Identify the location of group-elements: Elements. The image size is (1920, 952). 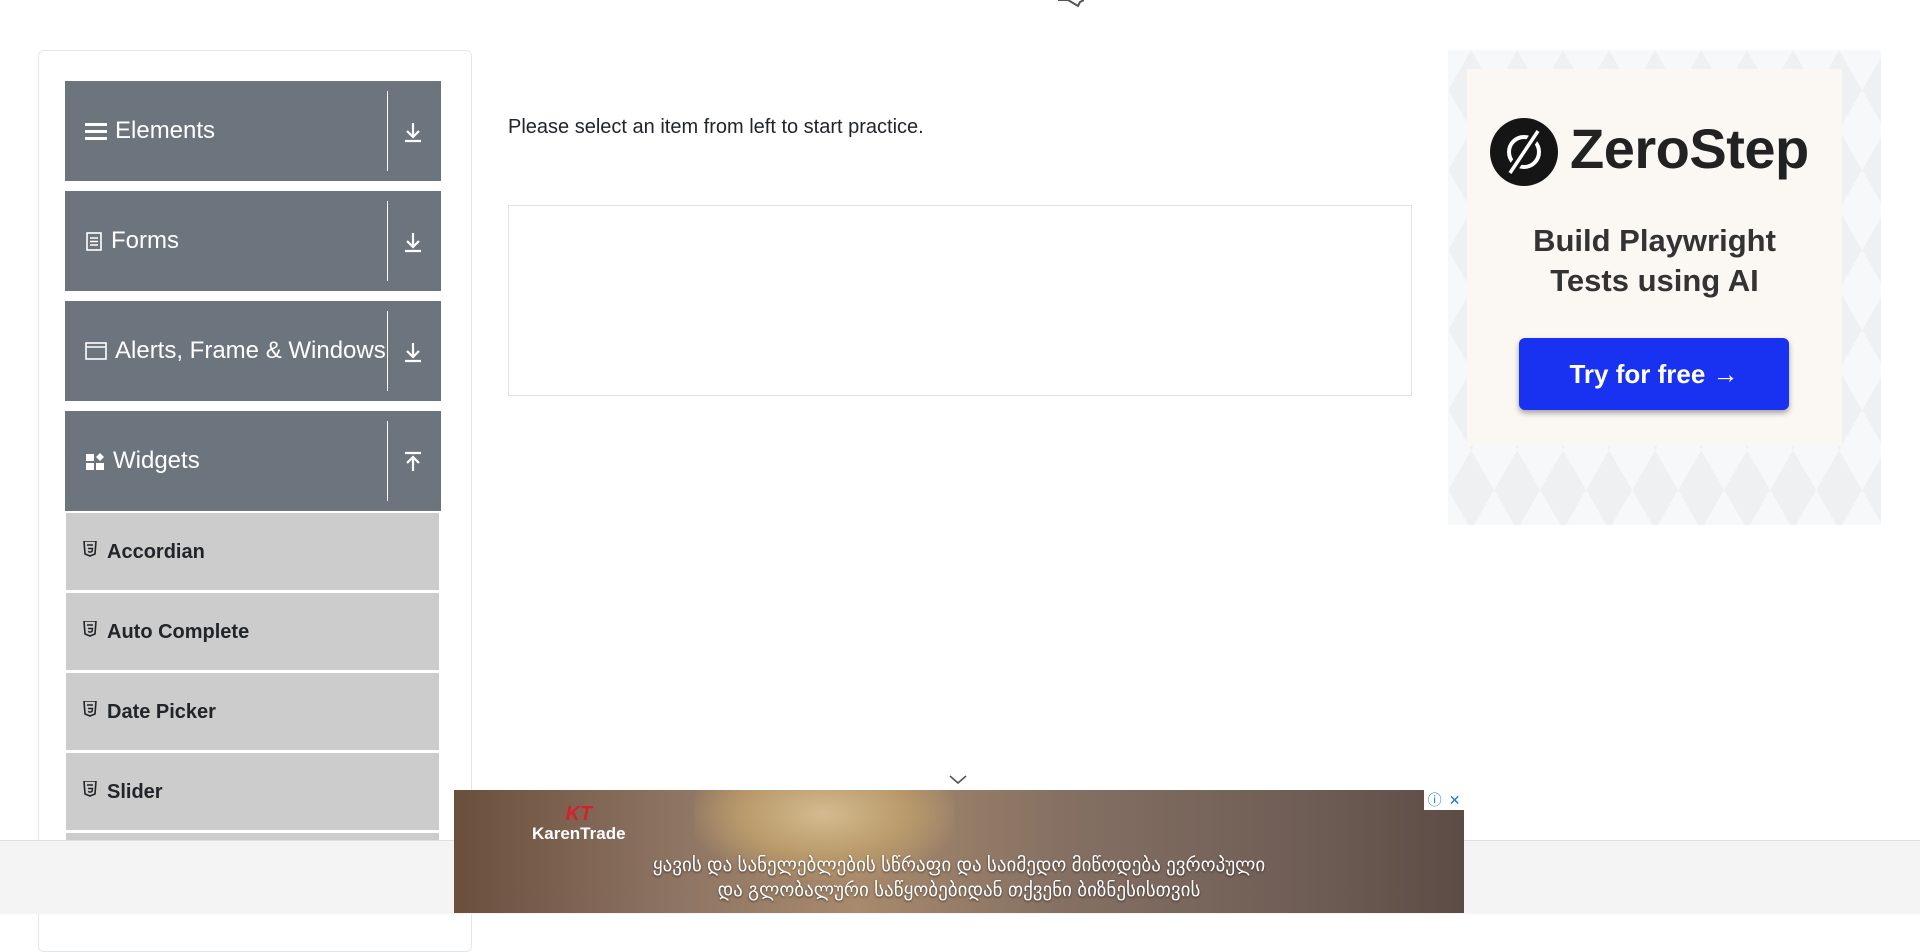
(253, 131).